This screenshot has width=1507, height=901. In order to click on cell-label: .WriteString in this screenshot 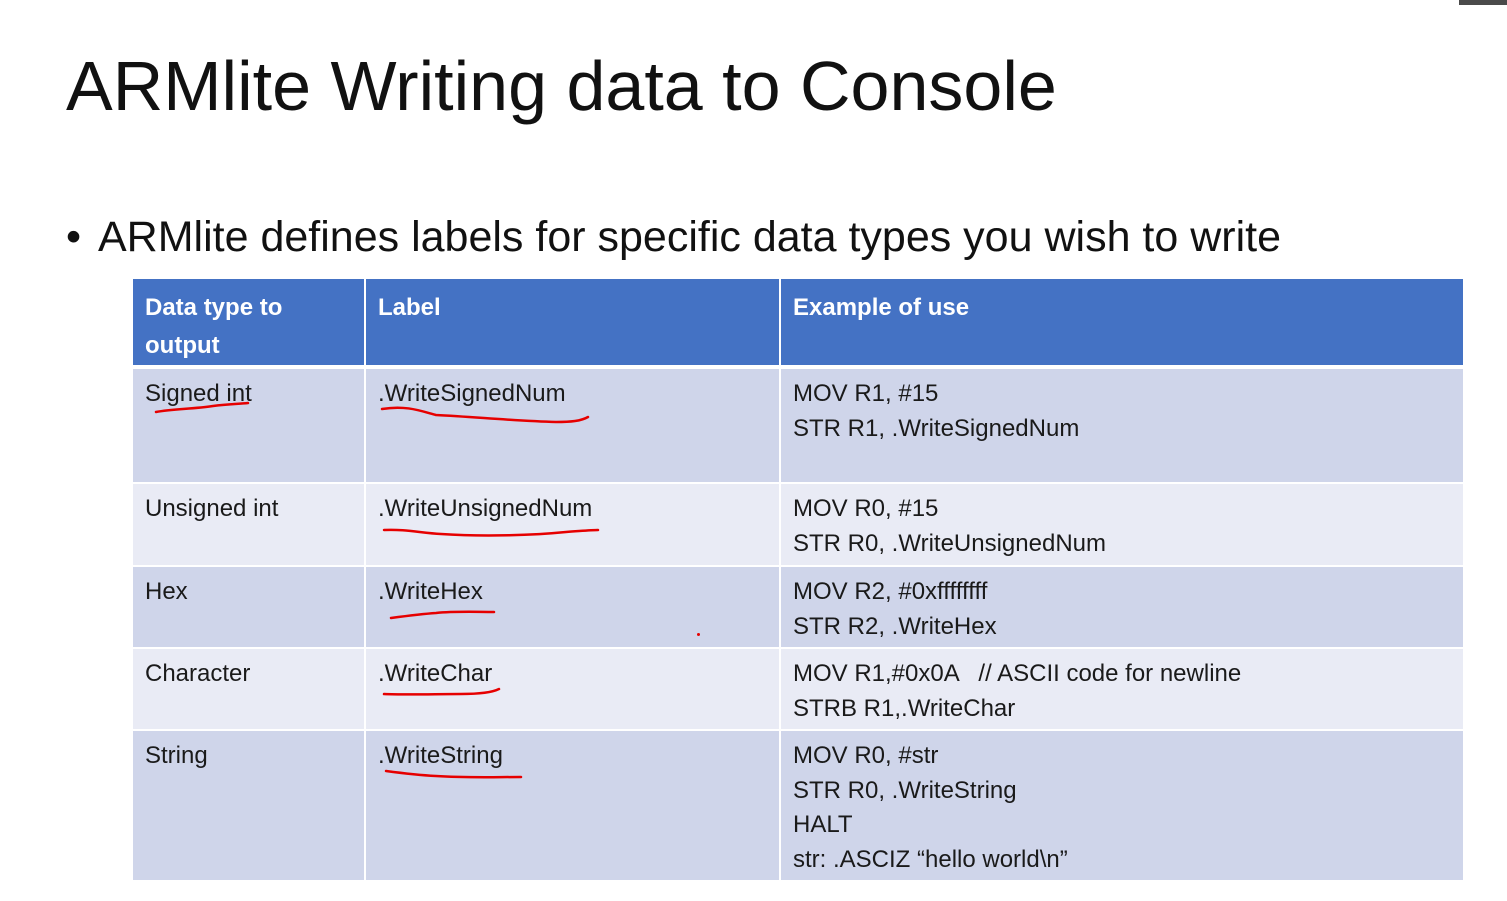, I will do `click(572, 805)`.